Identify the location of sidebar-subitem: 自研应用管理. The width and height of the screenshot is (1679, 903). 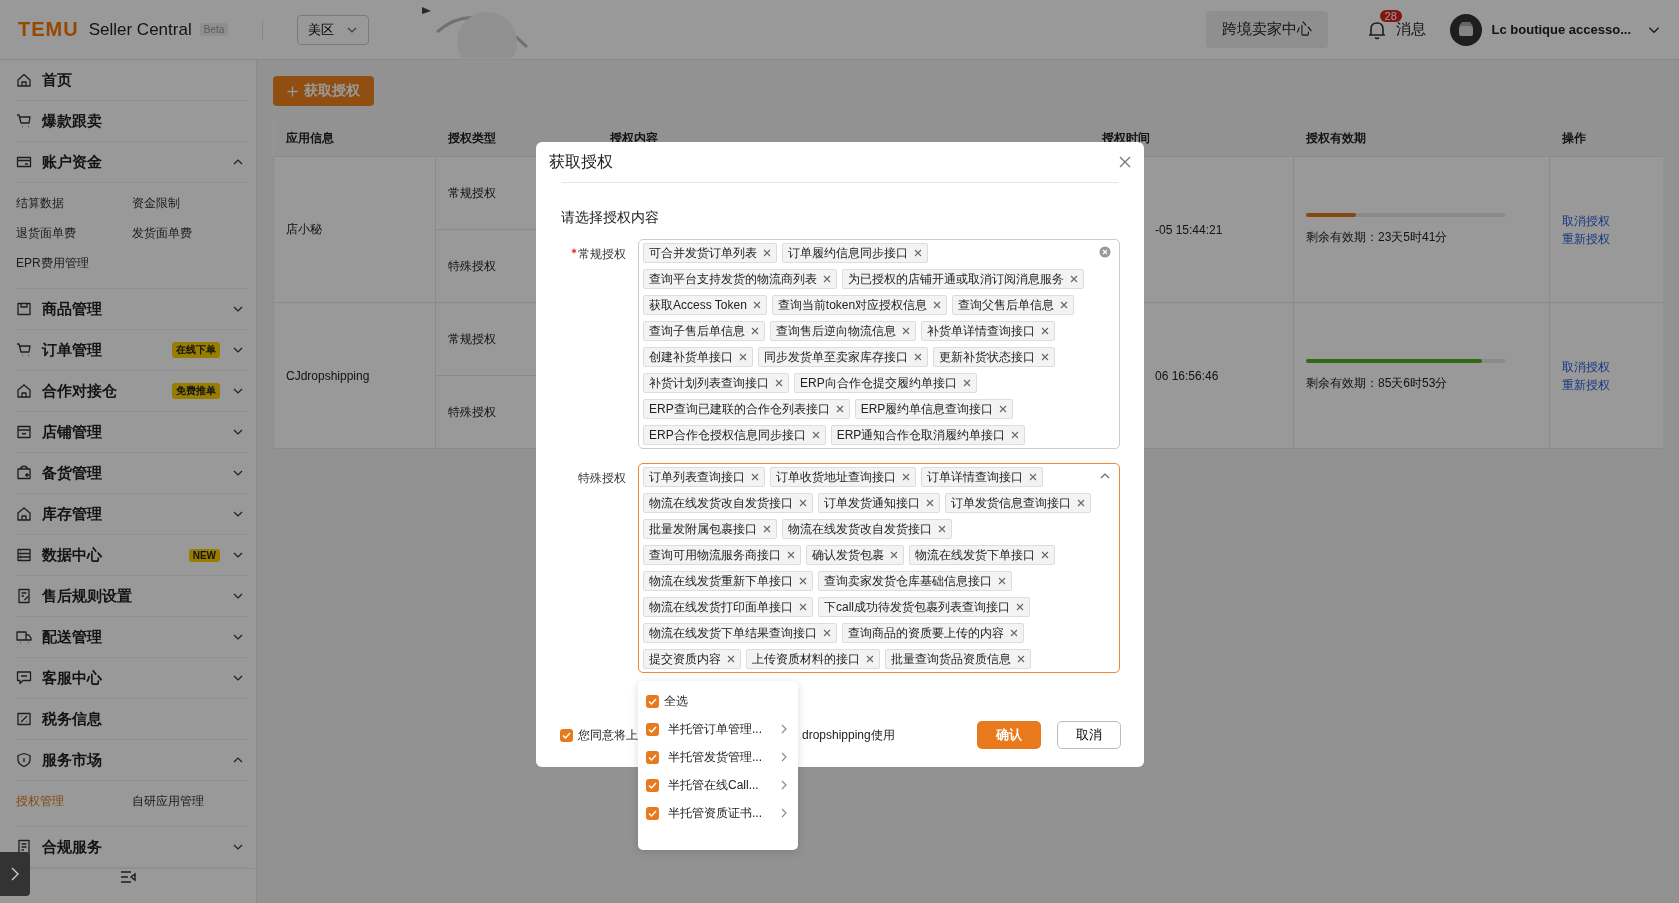
(190, 801).